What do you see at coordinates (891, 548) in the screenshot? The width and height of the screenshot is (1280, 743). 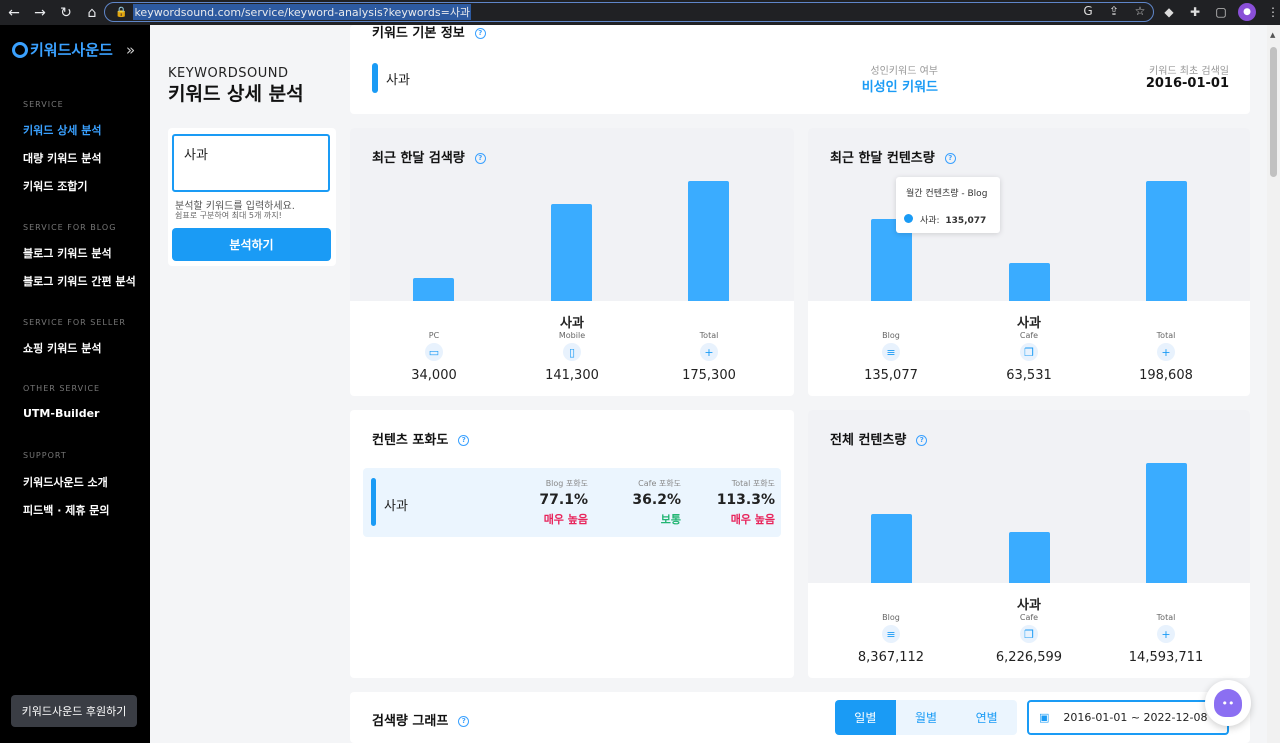 I see `bar-blog` at bounding box center [891, 548].